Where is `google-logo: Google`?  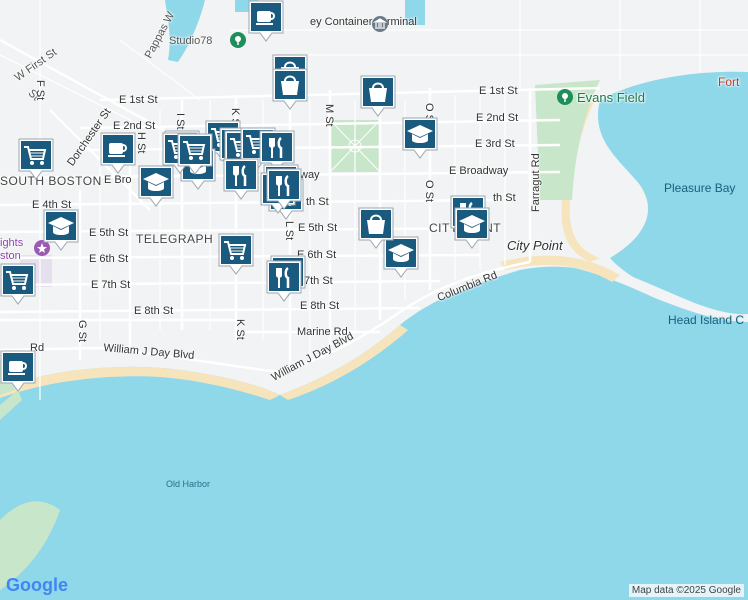
google-logo: Google is located at coordinates (37, 585).